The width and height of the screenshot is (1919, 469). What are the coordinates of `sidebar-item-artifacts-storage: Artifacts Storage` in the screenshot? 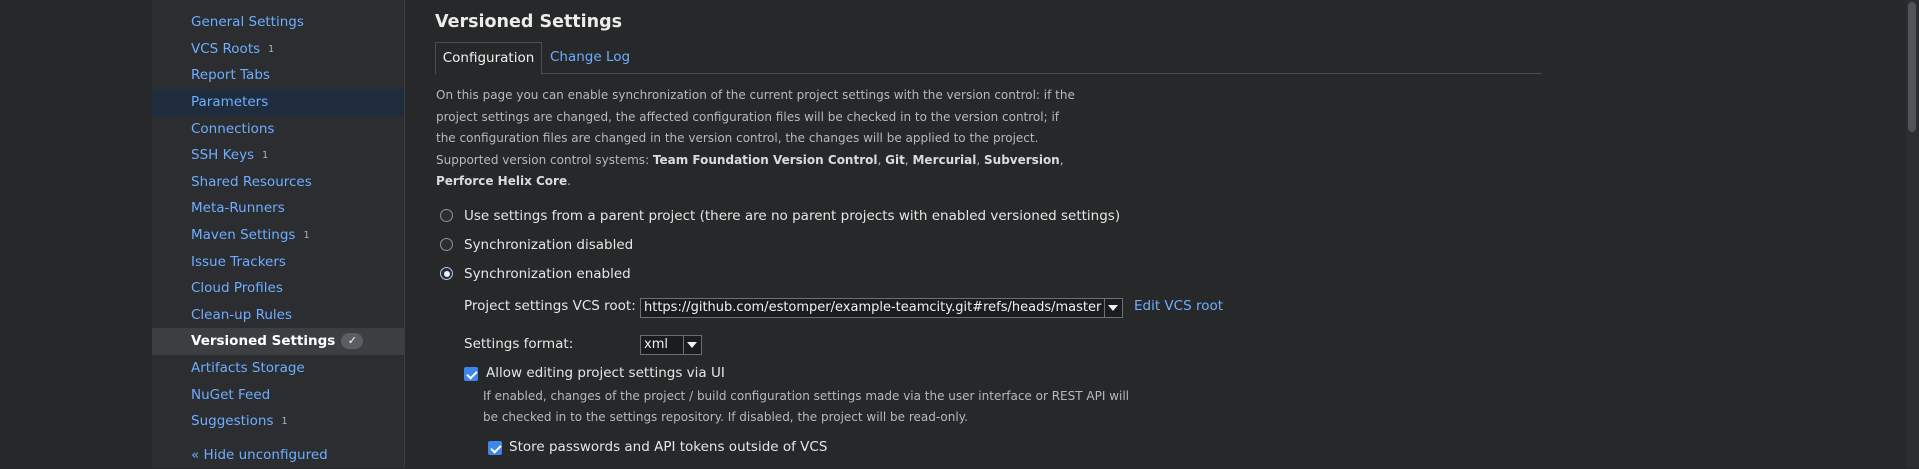 It's located at (278, 368).